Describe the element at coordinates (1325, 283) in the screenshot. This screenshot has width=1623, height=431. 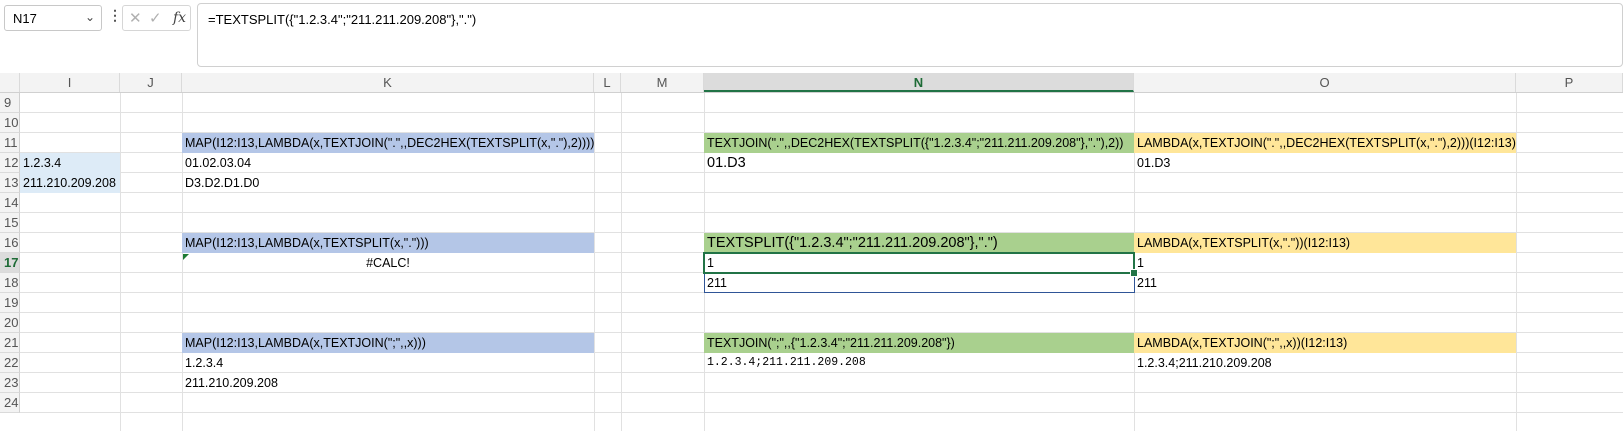
I see `cell-o18: 211` at that location.